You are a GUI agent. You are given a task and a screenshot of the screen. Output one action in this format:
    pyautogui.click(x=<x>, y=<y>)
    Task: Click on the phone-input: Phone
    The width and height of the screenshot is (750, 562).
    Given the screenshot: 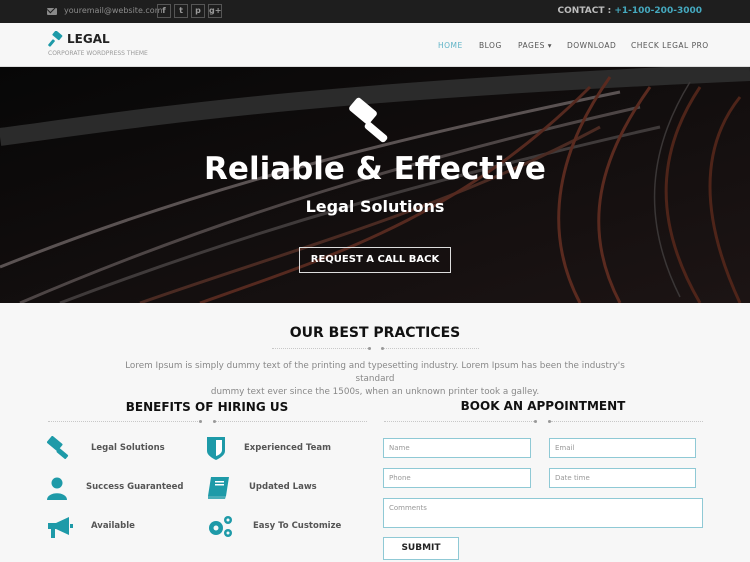 What is the action you would take?
    pyautogui.click(x=457, y=478)
    